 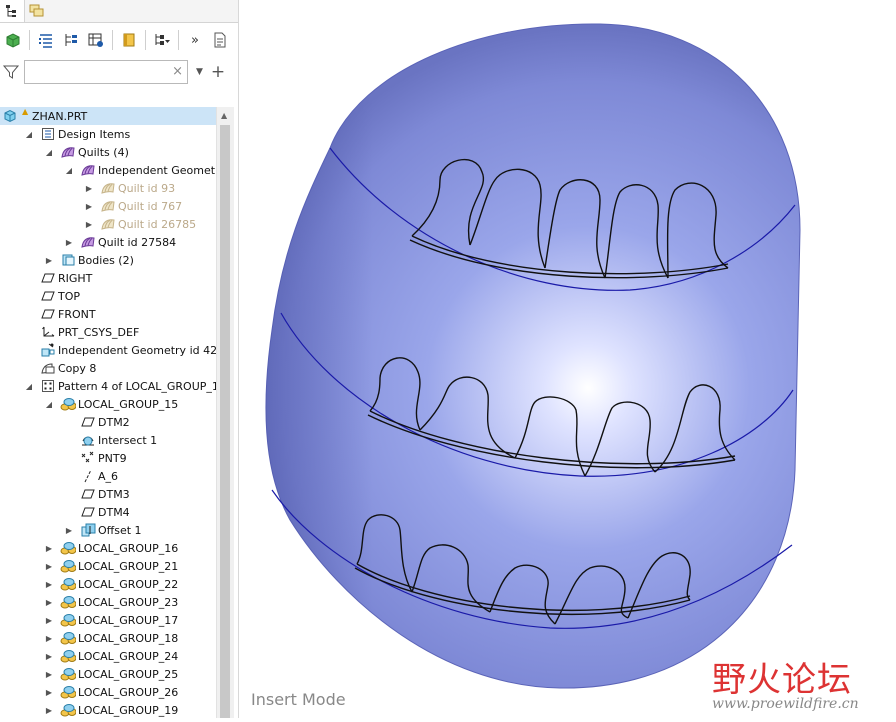 I want to click on more-button: », so click(x=195, y=40).